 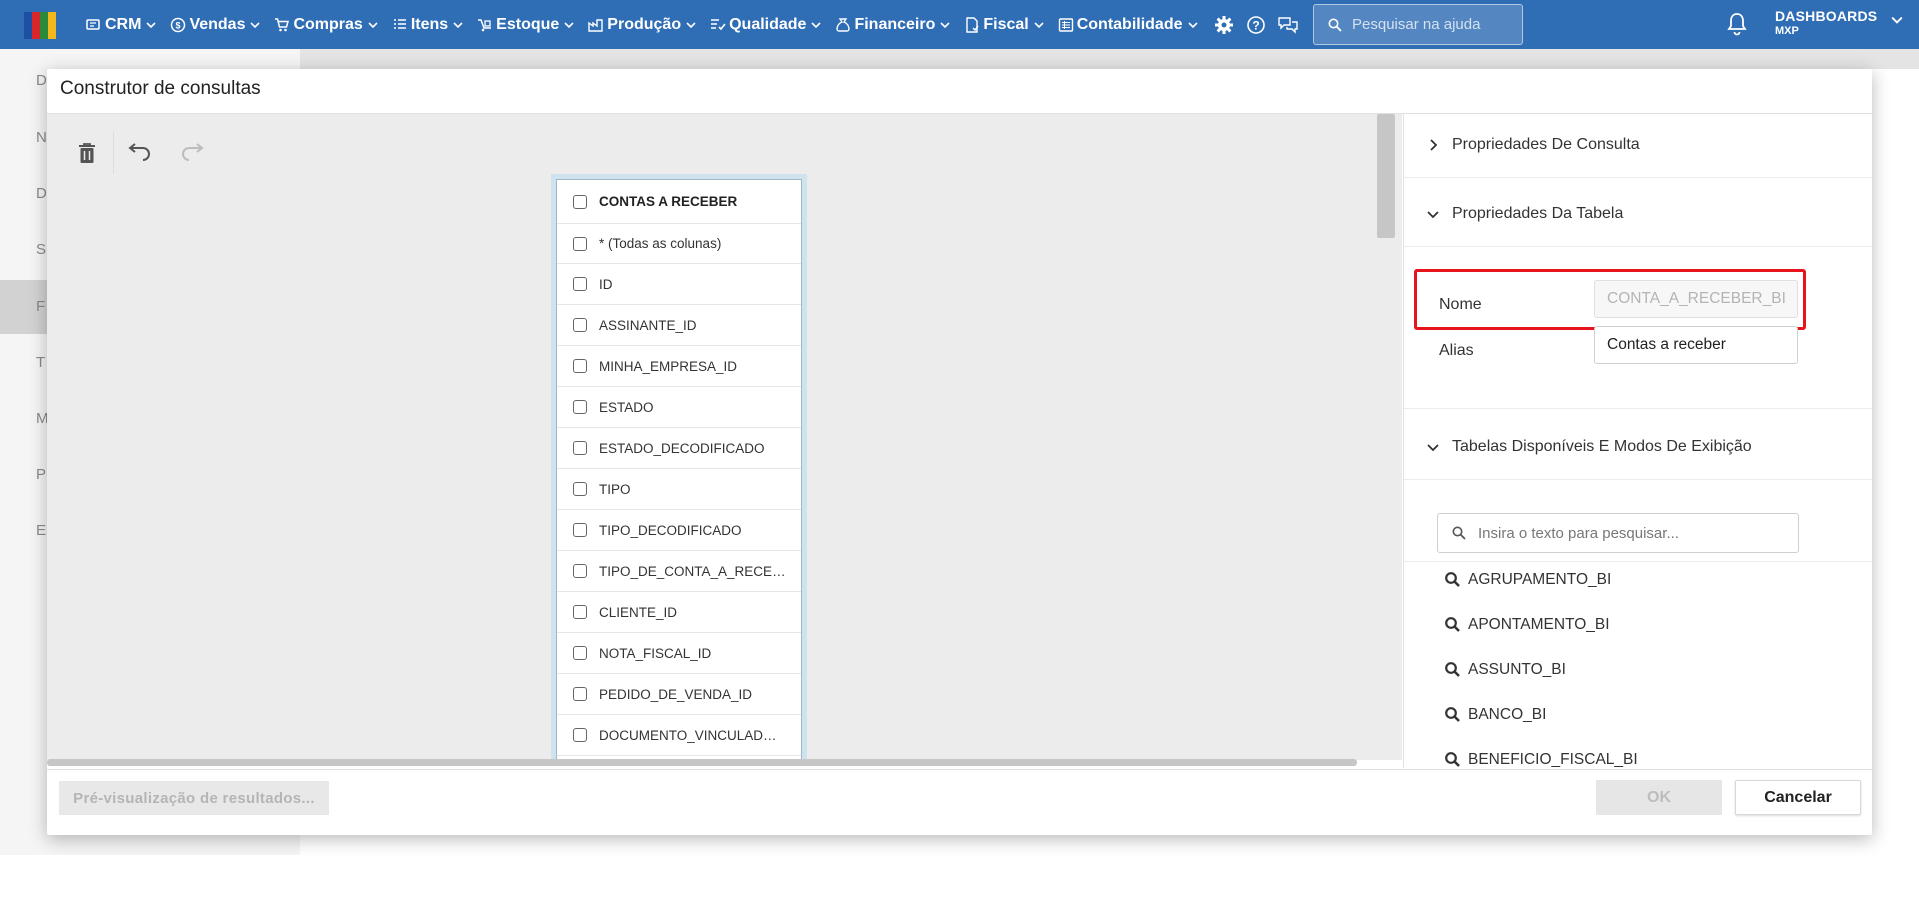 What do you see at coordinates (648, 325) in the screenshot?
I see `column-label: ASSINANTE_ID` at bounding box center [648, 325].